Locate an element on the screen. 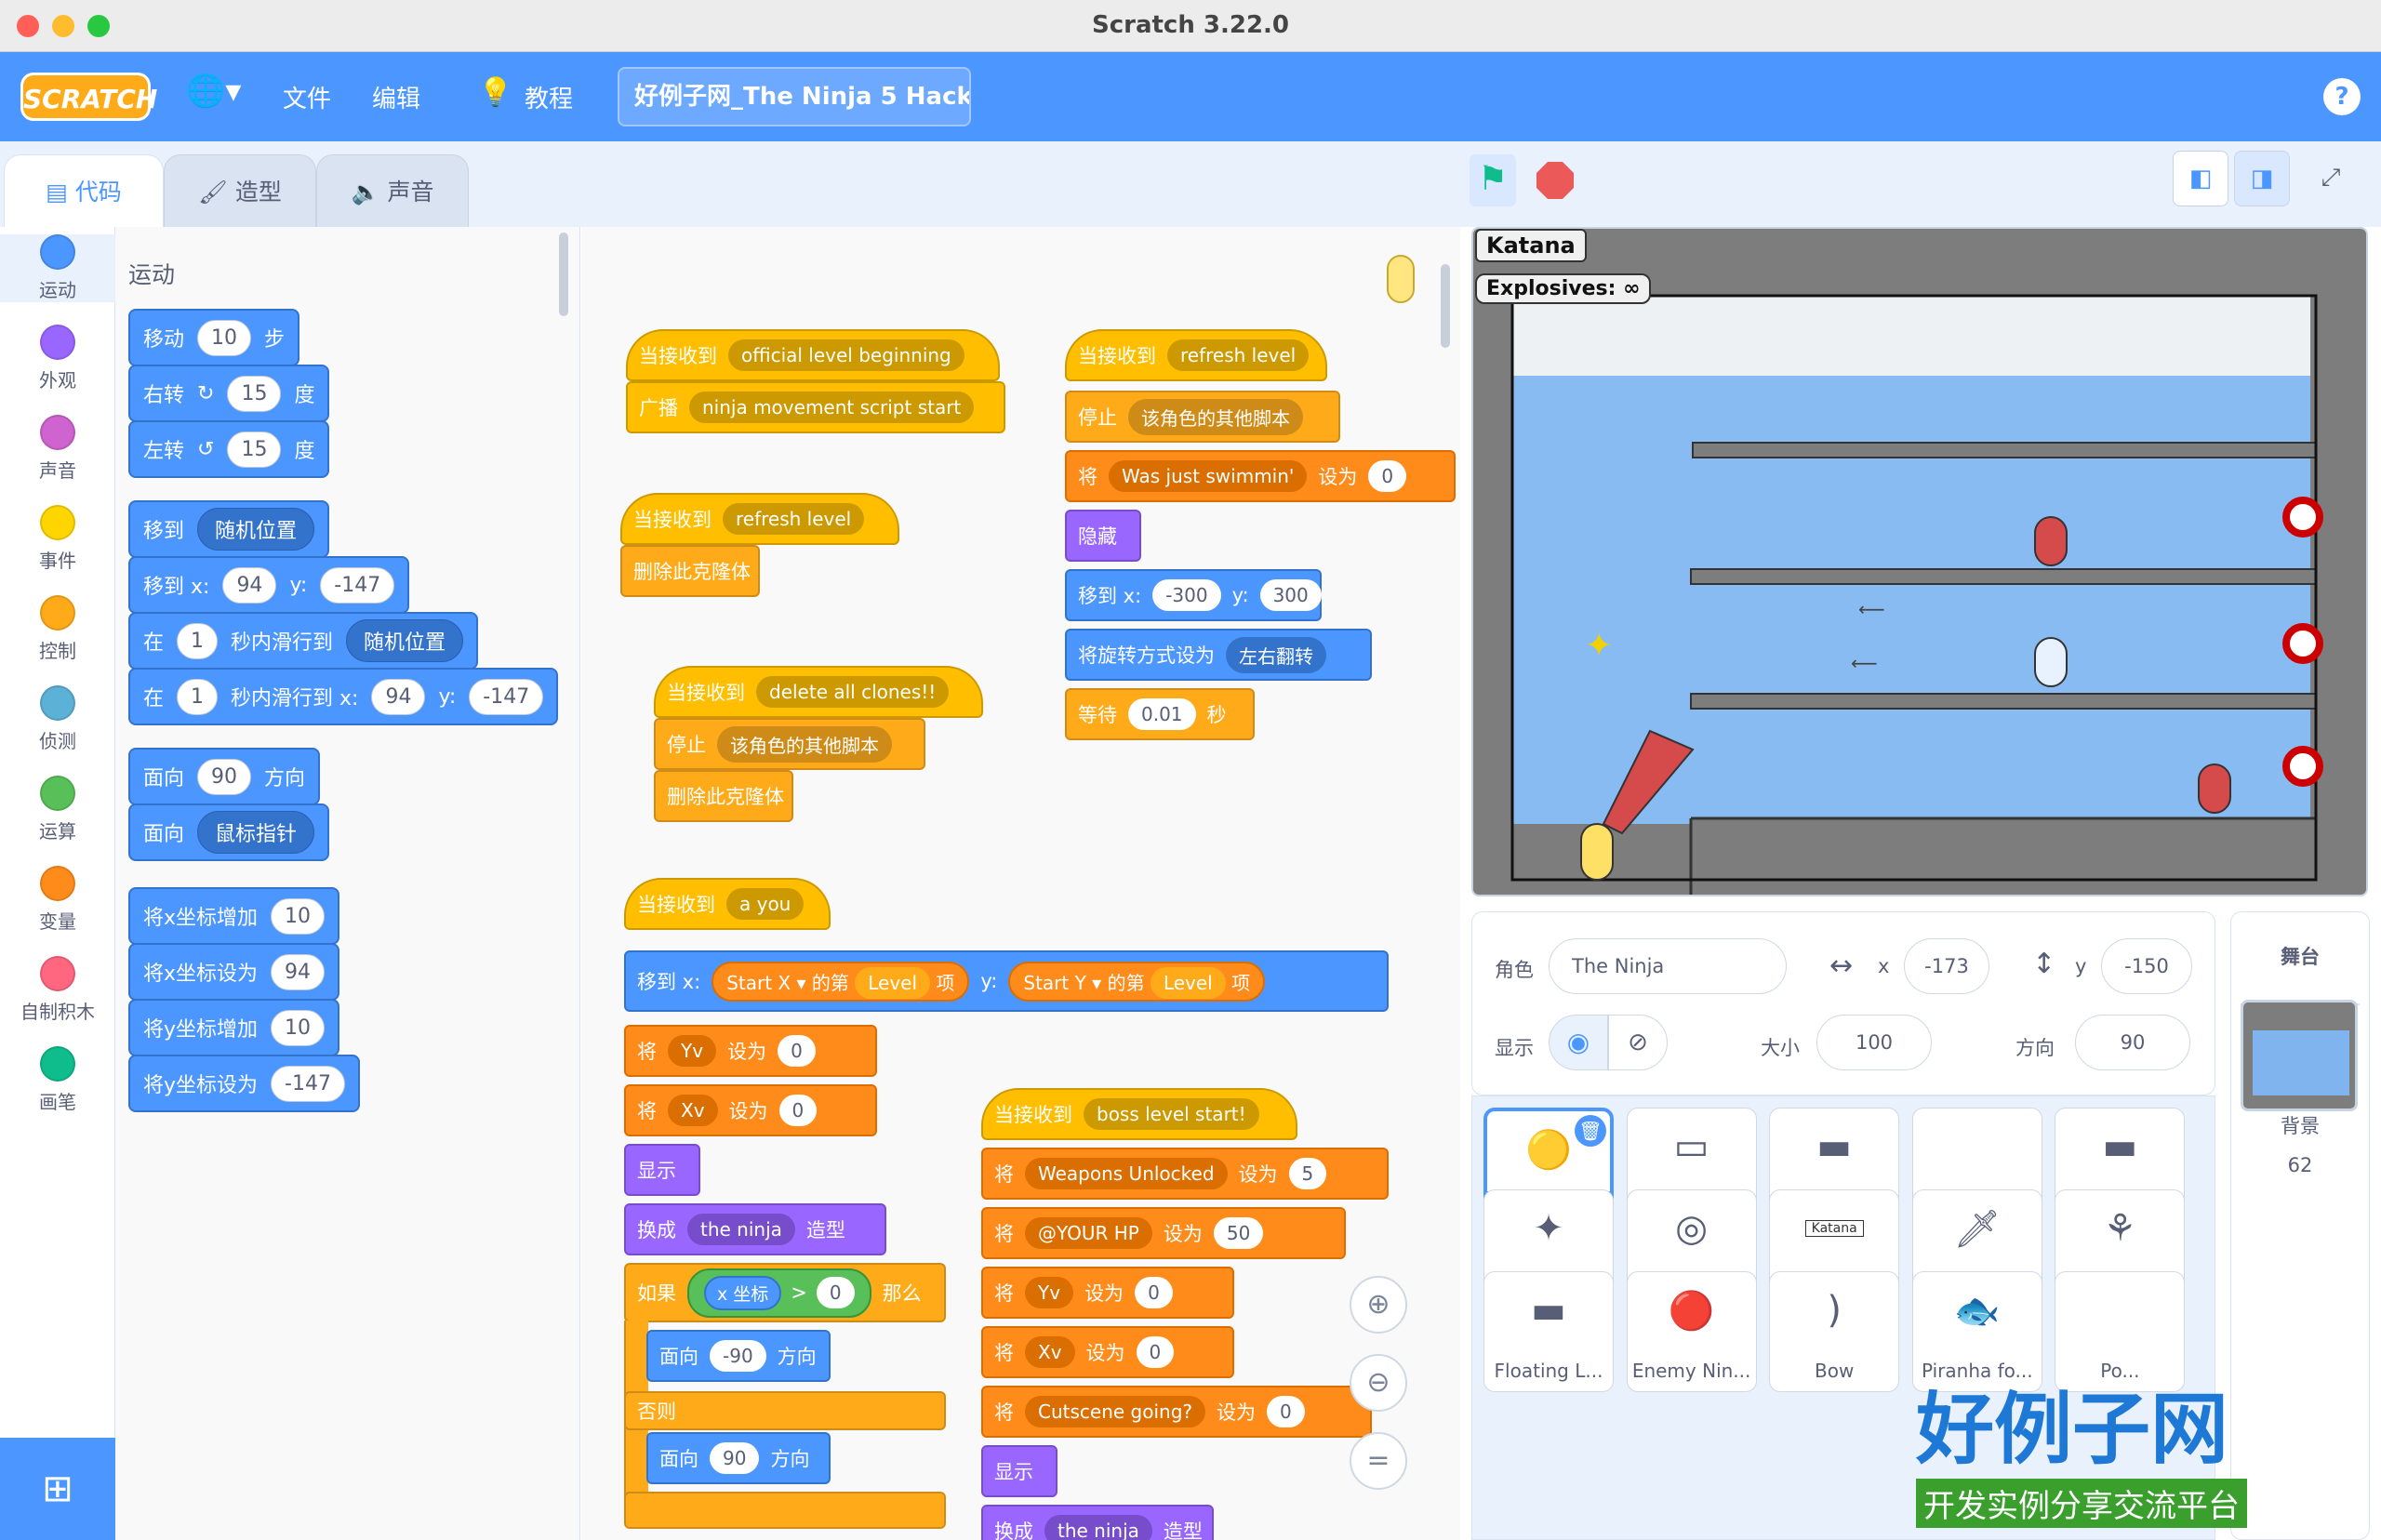 The height and width of the screenshot is (1540, 2381). delete-sprite-icon: 🗑 is located at coordinates (1590, 1131).